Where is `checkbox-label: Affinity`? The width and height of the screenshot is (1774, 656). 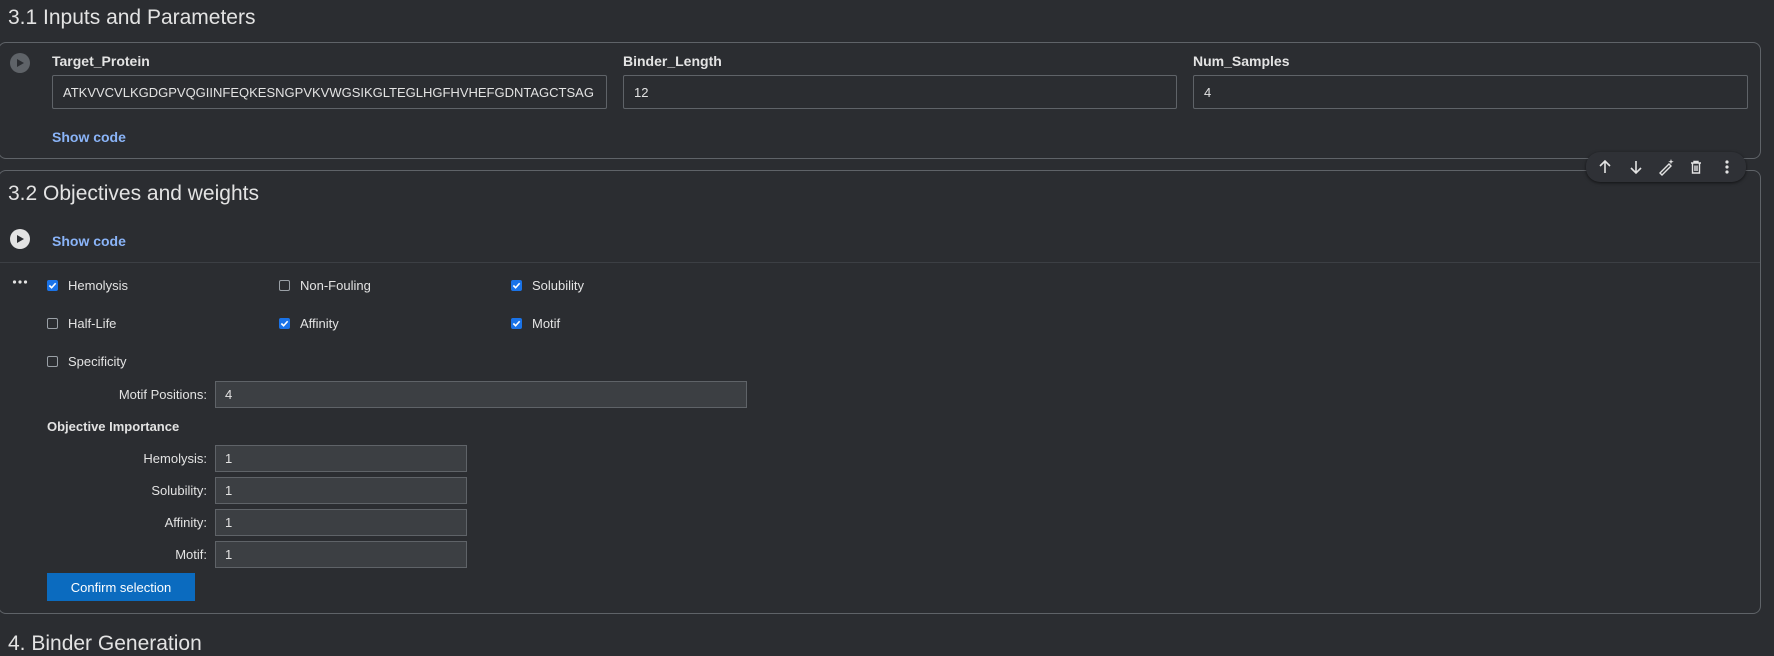 checkbox-label: Affinity is located at coordinates (319, 323).